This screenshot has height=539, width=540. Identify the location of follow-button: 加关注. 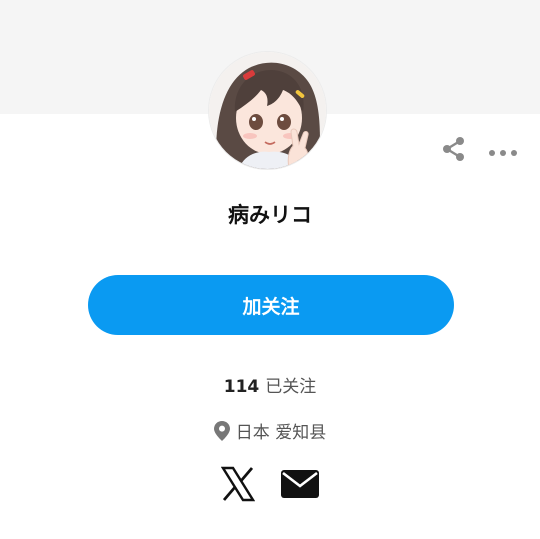
(271, 305).